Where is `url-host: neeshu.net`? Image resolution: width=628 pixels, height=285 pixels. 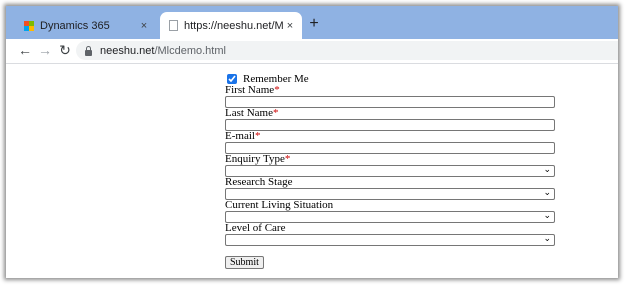 url-host: neeshu.net is located at coordinates (127, 50).